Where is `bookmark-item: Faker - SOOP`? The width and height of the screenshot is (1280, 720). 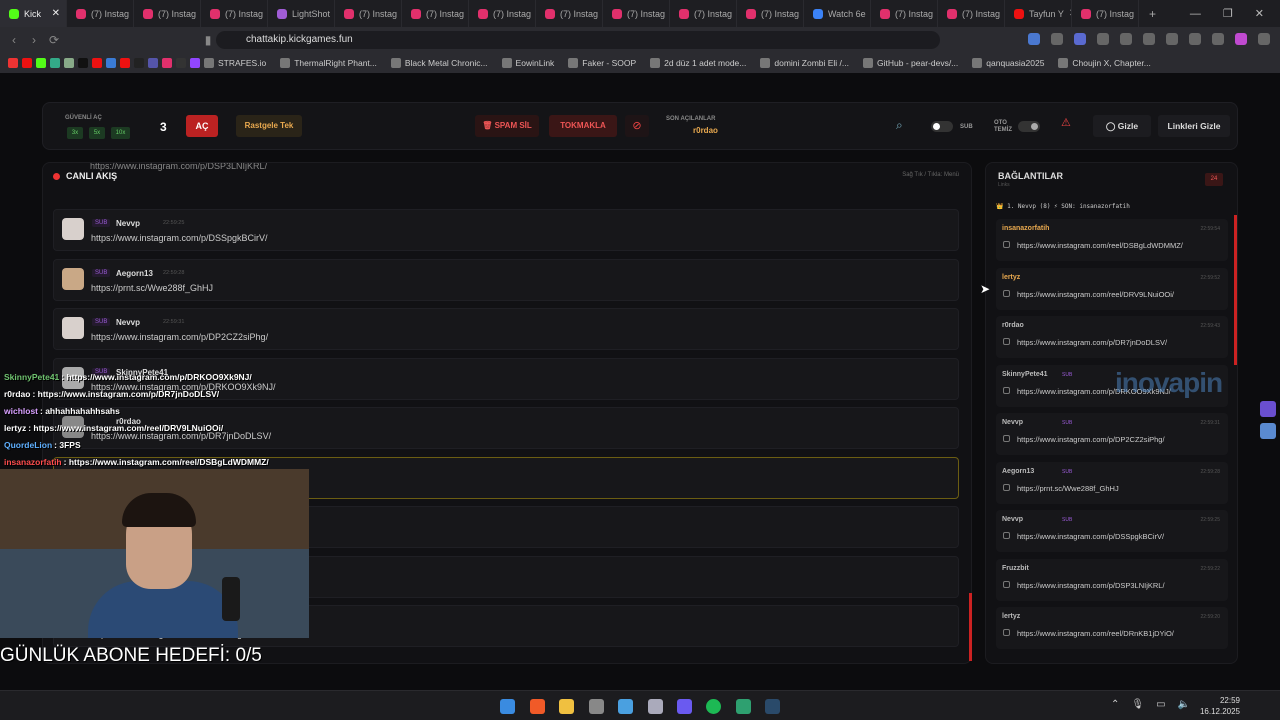
bookmark-item: Faker - SOOP is located at coordinates (602, 63).